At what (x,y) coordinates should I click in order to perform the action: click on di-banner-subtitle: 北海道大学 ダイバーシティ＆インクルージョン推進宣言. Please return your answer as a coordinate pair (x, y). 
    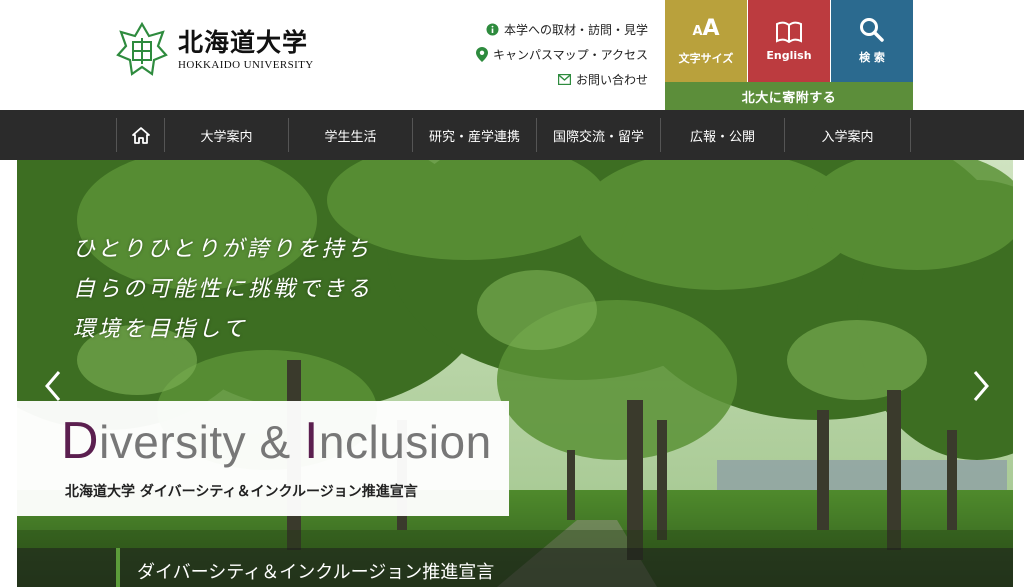
    Looking at the image, I should click on (241, 492).